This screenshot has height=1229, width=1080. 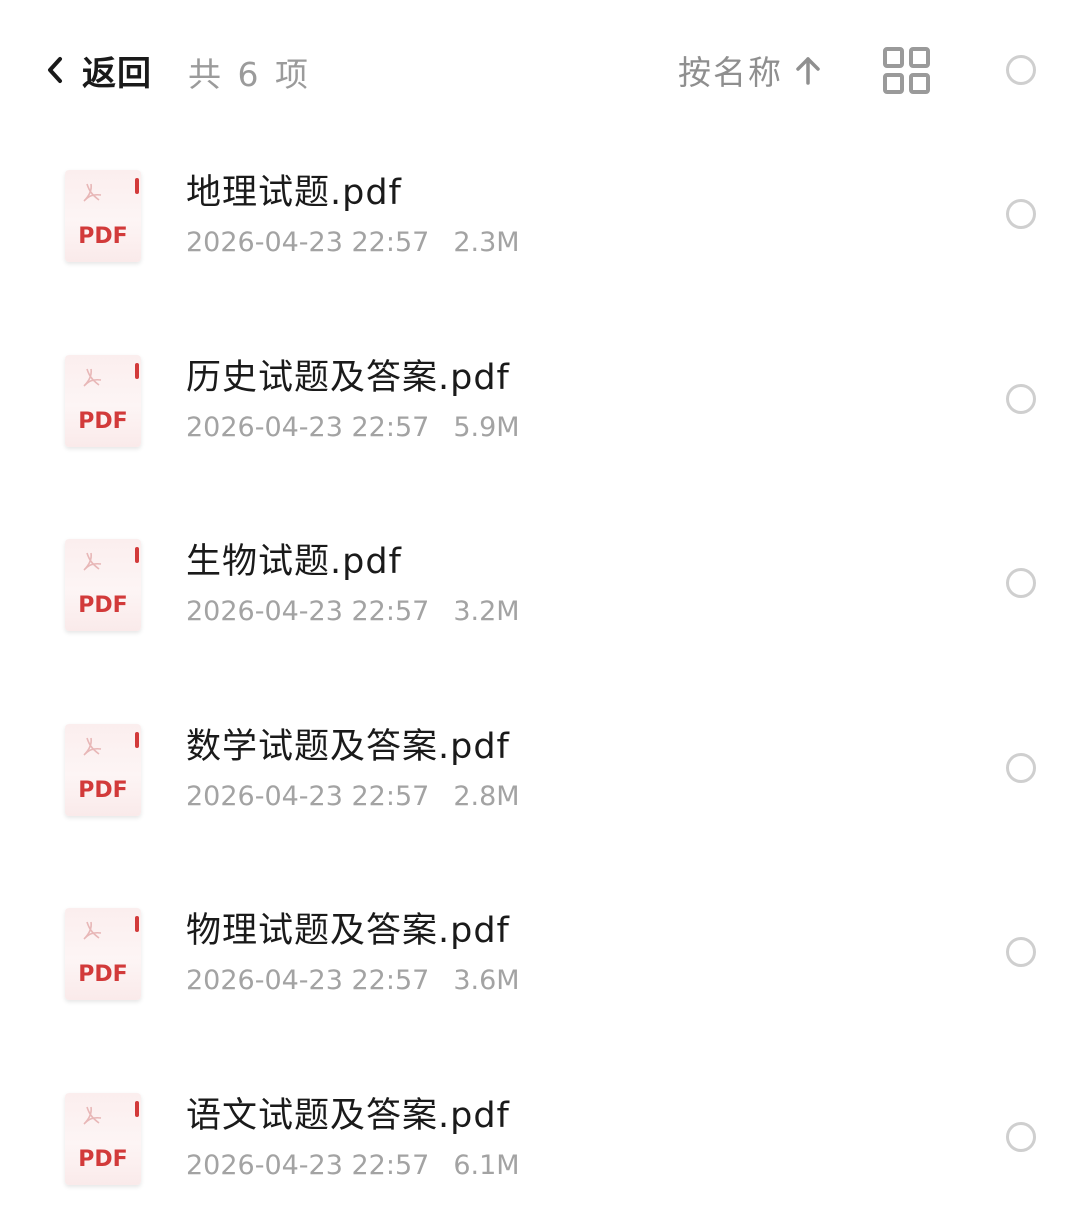 I want to click on file-size: 3.6M, so click(x=486, y=980).